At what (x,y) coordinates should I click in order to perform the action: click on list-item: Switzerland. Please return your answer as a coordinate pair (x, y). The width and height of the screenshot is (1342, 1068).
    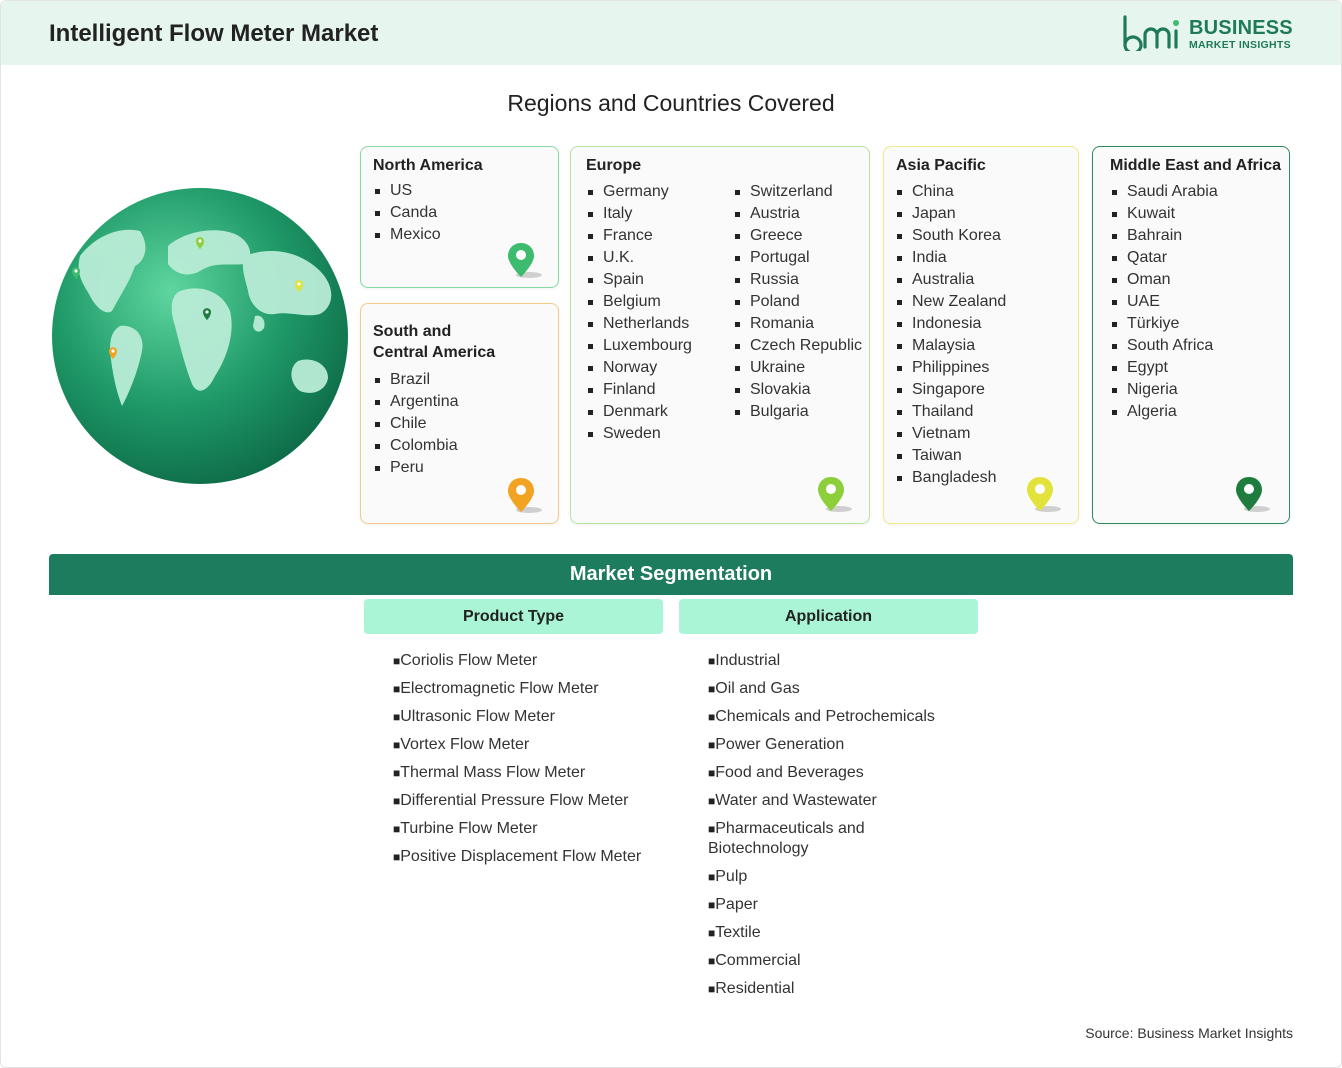
    Looking at the image, I should click on (797, 192).